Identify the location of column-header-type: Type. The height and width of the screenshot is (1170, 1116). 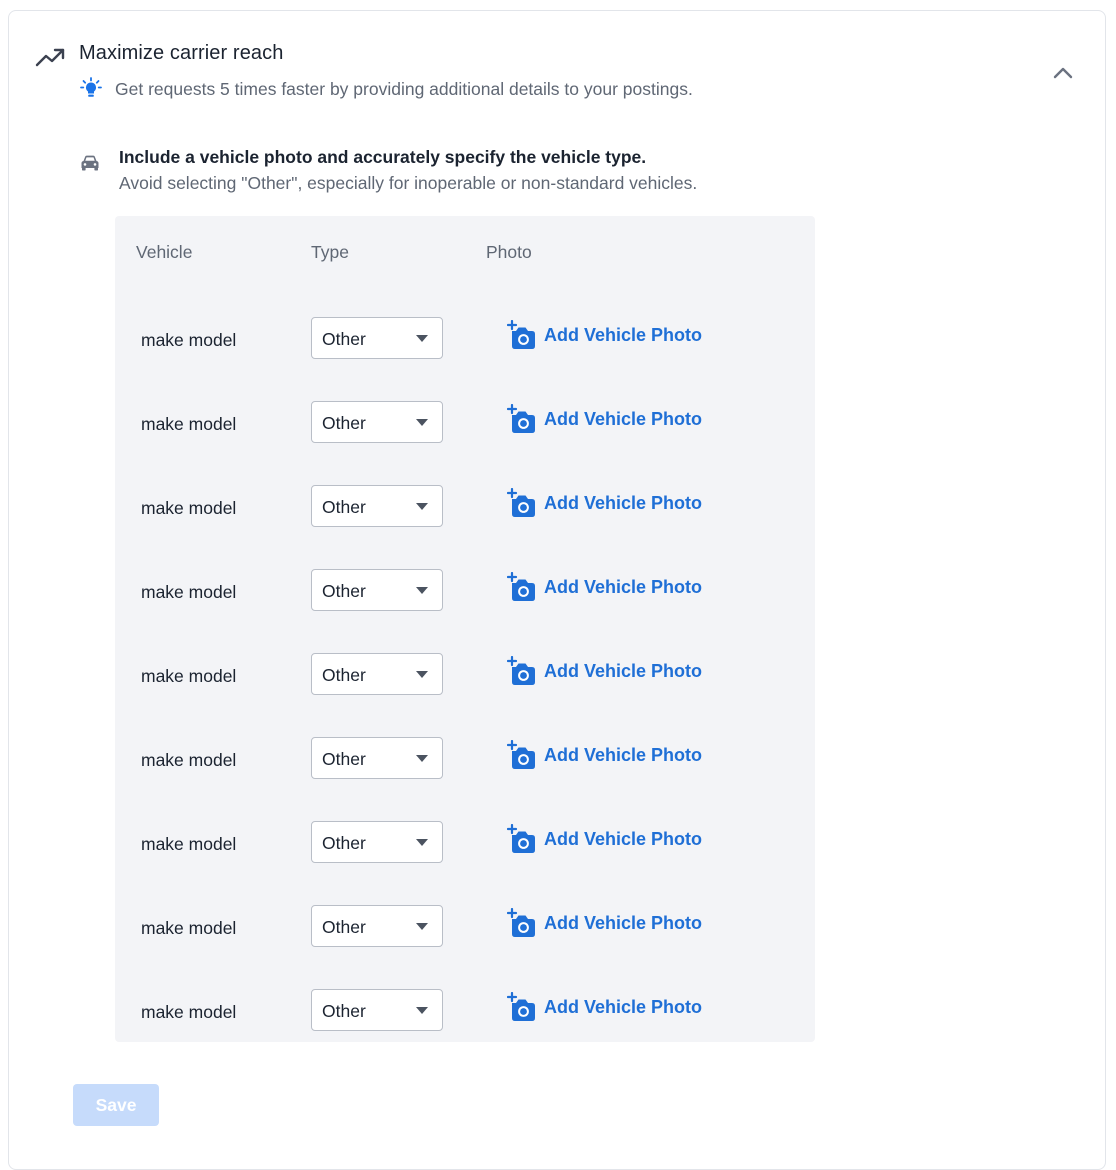
(330, 252).